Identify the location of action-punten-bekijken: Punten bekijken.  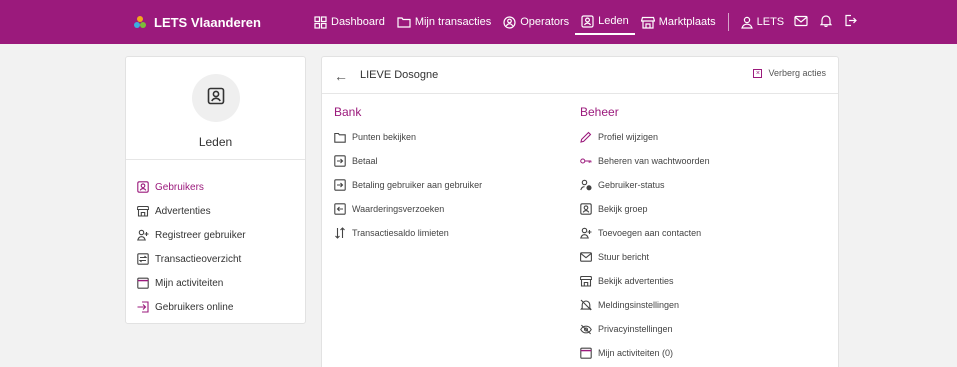
(408, 137).